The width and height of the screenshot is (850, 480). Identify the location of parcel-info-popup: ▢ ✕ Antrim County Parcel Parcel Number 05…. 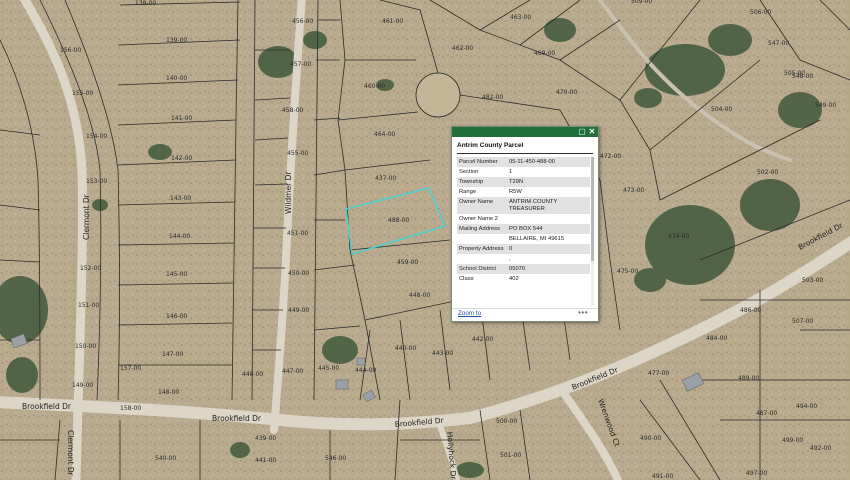
(525, 224).